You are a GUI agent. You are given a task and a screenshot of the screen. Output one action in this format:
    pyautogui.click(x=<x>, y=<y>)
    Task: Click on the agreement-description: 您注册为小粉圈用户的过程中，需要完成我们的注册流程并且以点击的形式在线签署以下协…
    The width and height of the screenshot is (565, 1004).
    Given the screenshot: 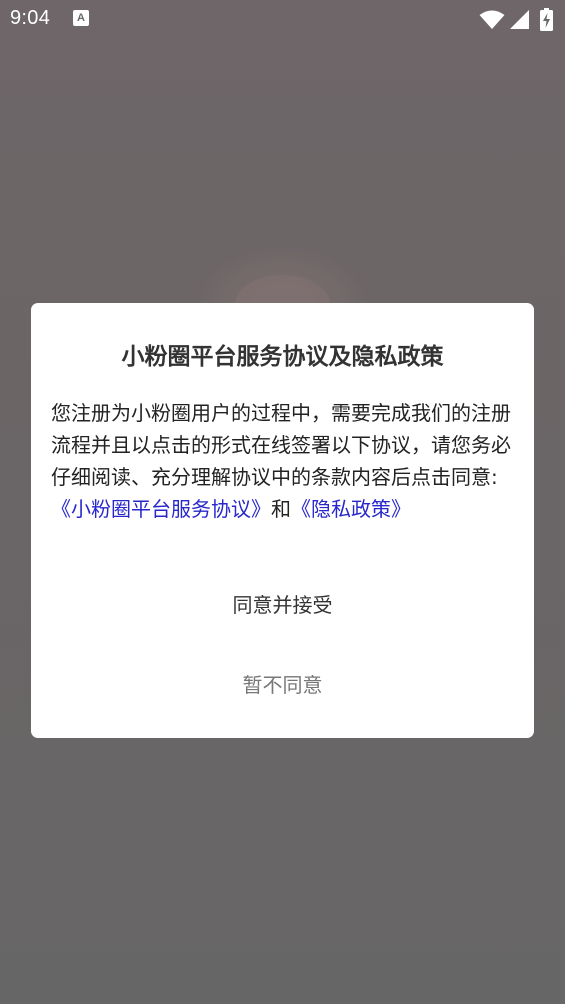 What is the action you would take?
    pyautogui.click(x=281, y=445)
    